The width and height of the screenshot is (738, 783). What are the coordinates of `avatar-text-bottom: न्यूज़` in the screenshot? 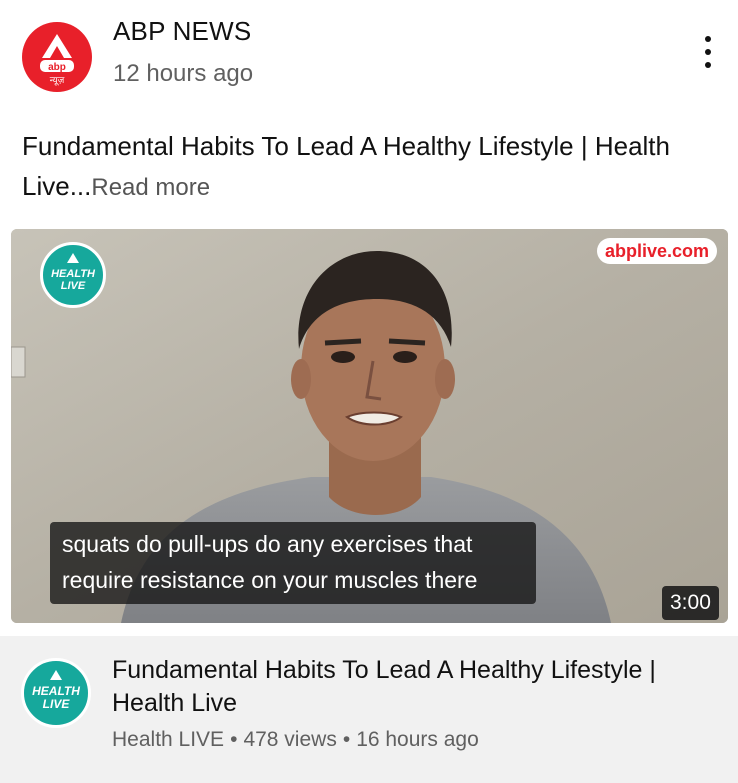 It's located at (57, 81).